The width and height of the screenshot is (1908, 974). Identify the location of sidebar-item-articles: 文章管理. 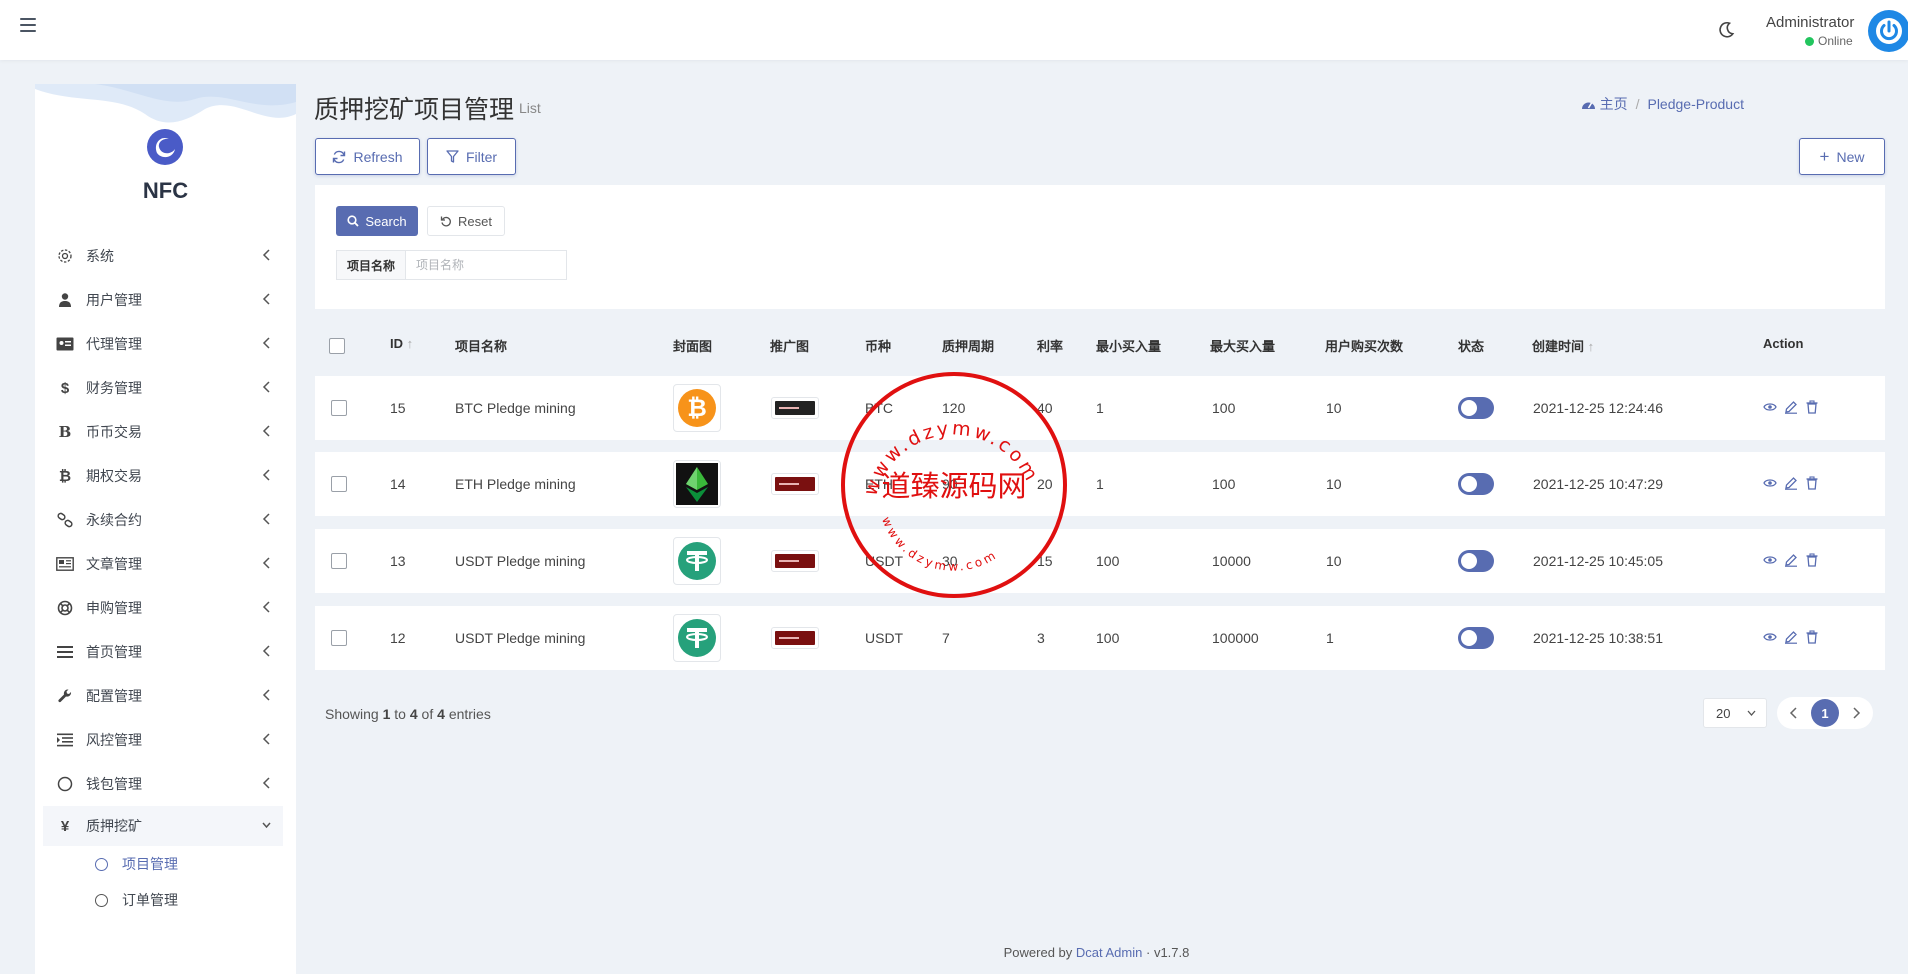
(163, 564).